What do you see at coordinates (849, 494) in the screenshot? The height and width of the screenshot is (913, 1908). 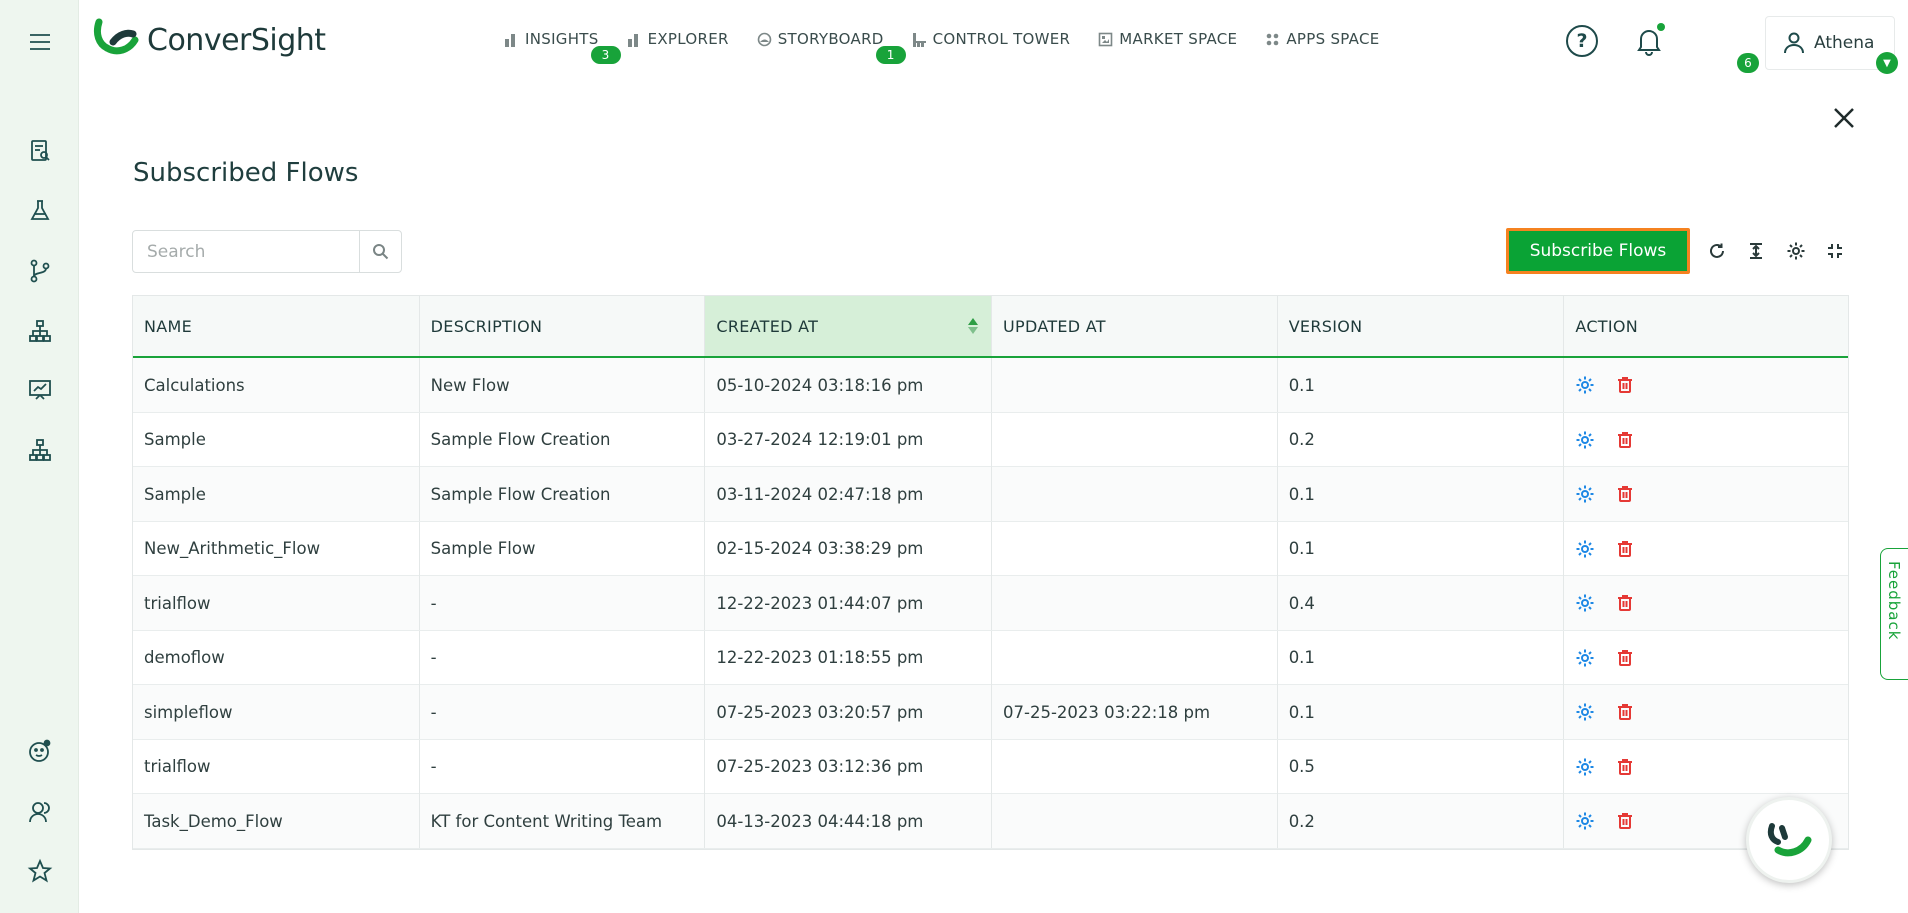 I see `cell-created-at: 03-11-2024 02:47:18 pm` at bounding box center [849, 494].